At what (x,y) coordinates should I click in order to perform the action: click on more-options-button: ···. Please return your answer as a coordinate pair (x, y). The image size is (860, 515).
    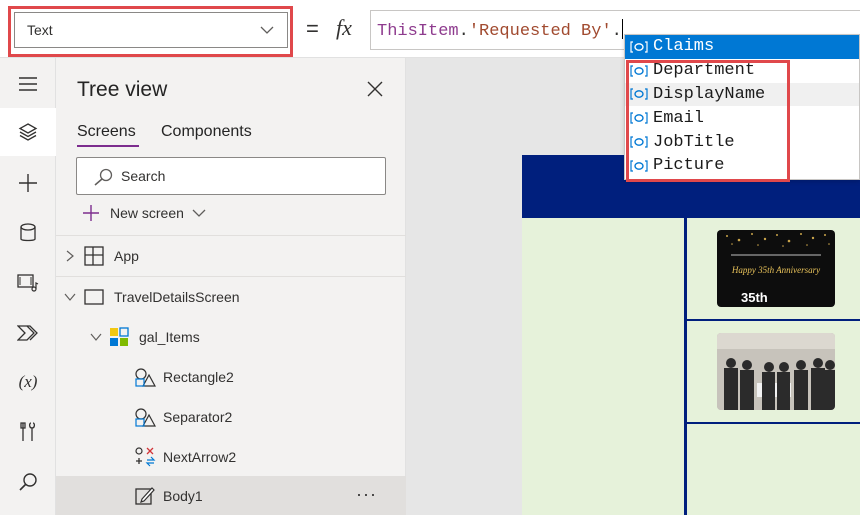
    Looking at the image, I should click on (366, 494).